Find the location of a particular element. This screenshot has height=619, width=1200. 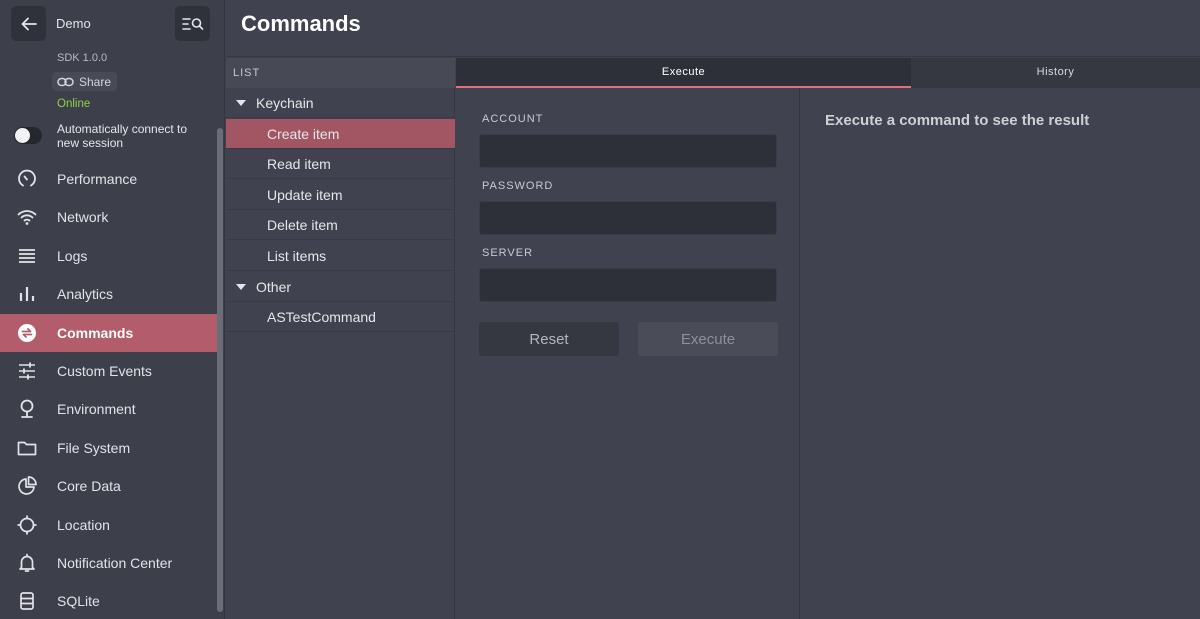

execute-button: Execute is located at coordinates (708, 339).